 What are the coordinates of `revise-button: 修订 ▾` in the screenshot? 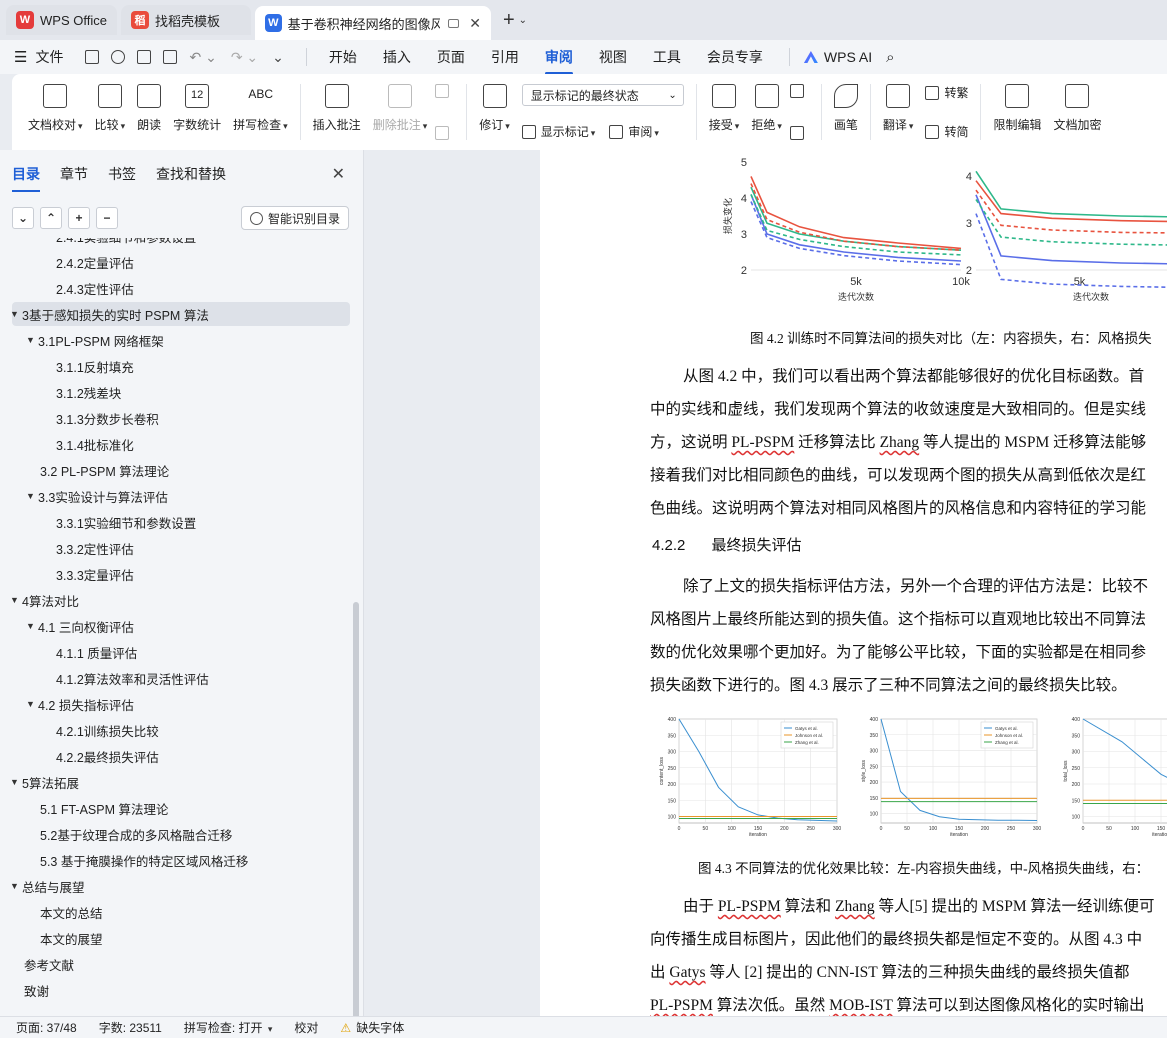 It's located at (494, 108).